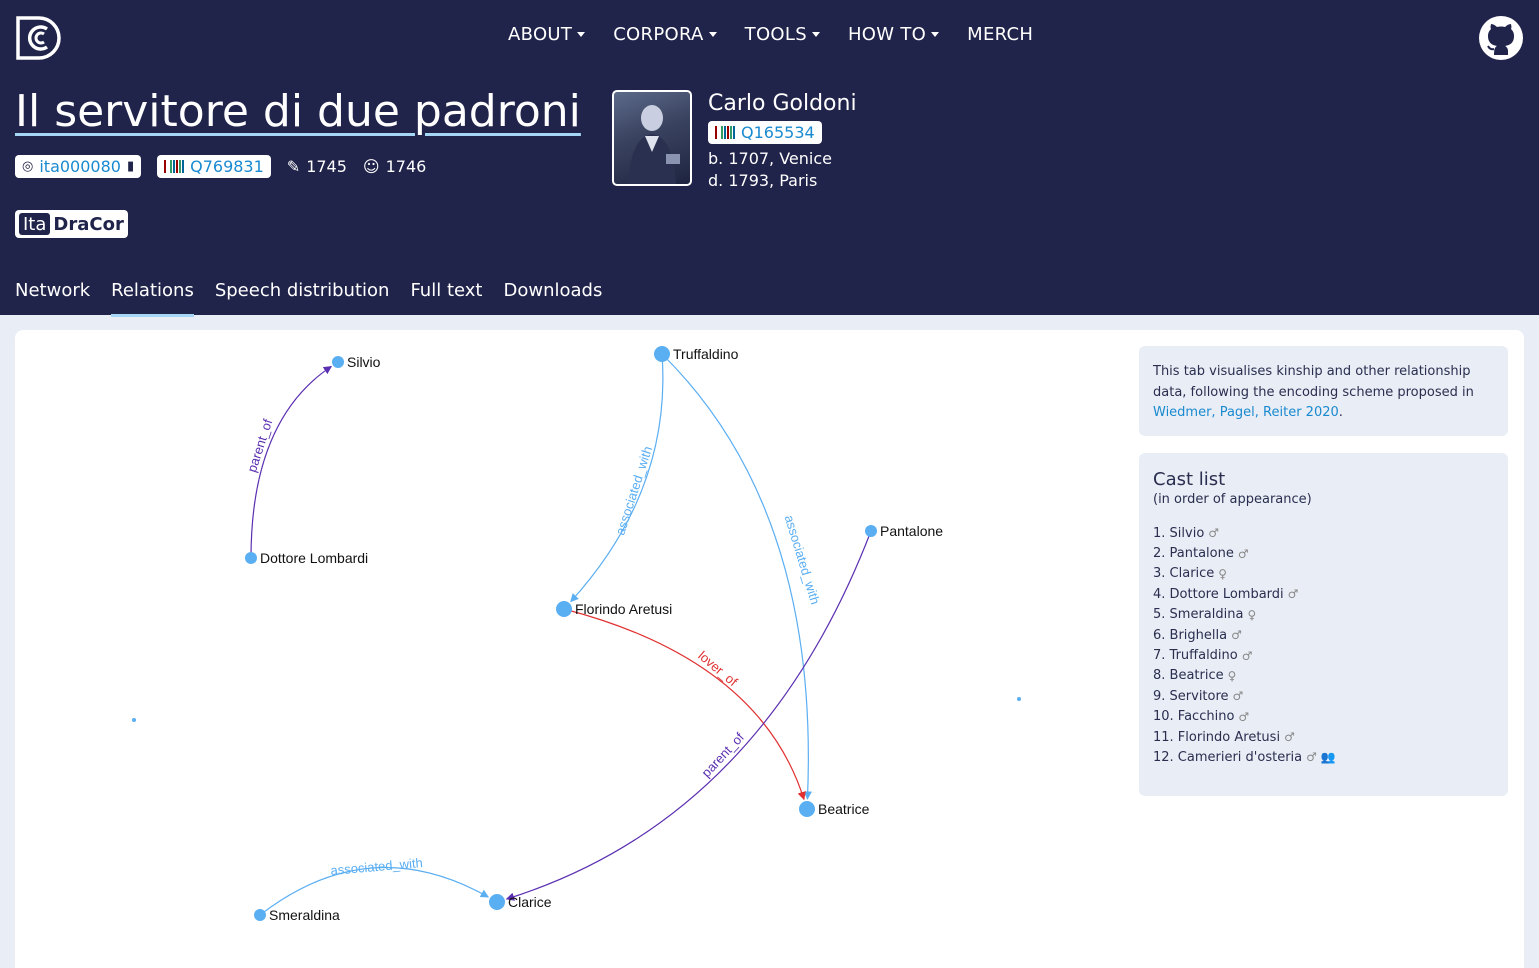  Describe the element at coordinates (1217, 737) in the screenshot. I see `cast-item-name: 11. Florindo Aretusi` at that location.